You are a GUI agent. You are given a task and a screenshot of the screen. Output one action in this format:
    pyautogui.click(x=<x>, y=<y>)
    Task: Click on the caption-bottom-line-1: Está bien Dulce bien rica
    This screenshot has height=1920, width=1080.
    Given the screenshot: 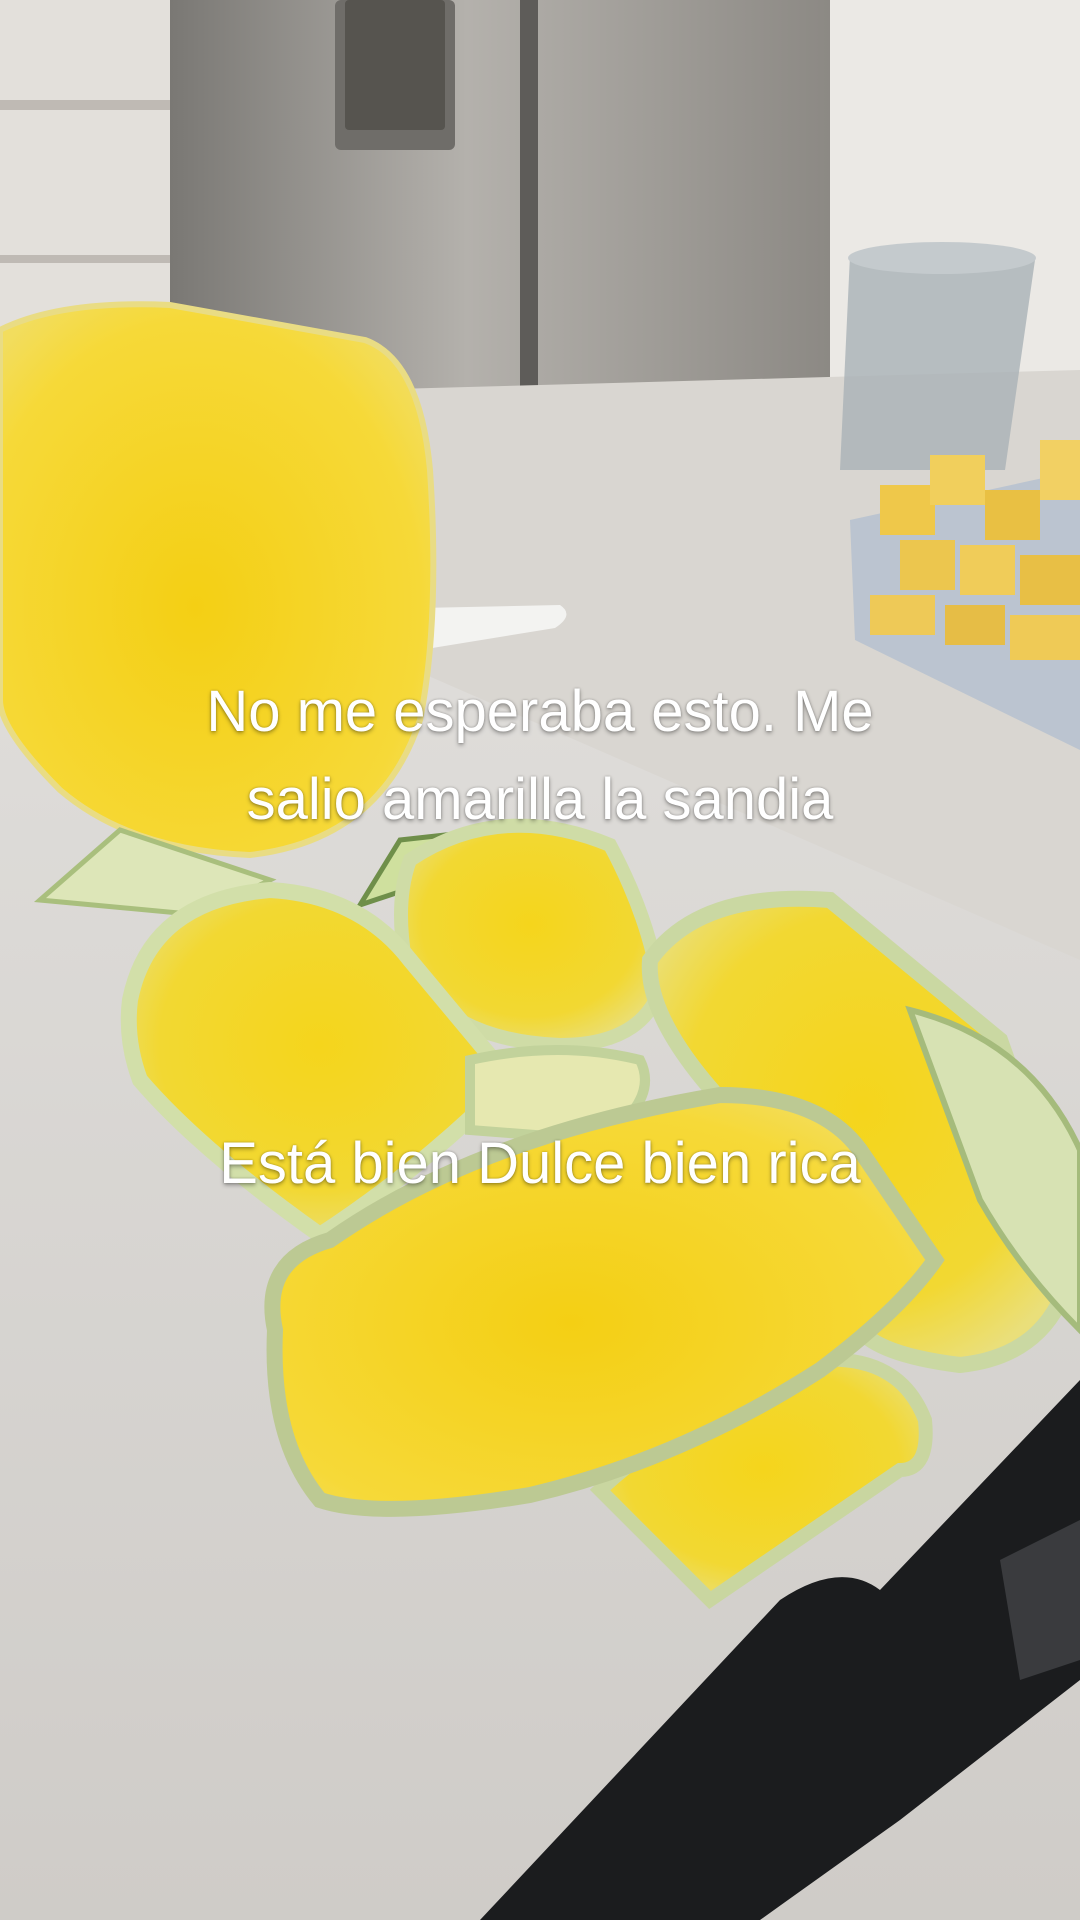 What is the action you would take?
    pyautogui.click(x=540, y=1163)
    